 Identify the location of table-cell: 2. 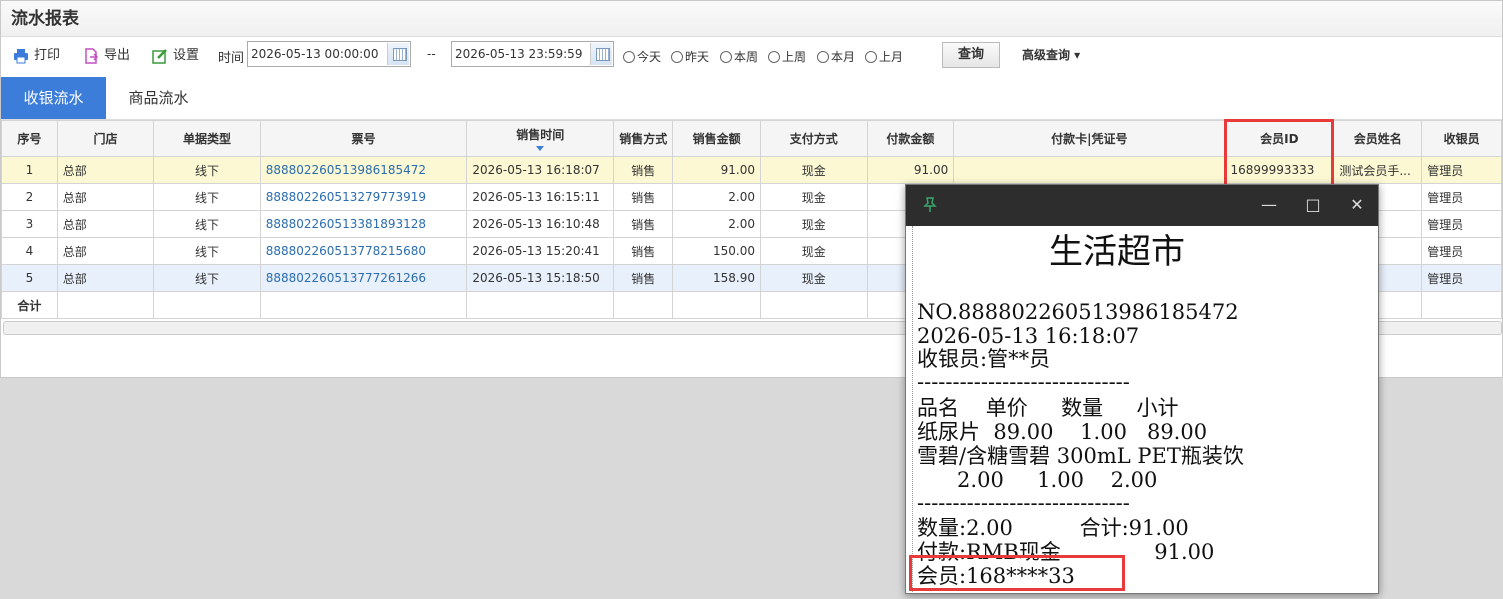
(29, 197).